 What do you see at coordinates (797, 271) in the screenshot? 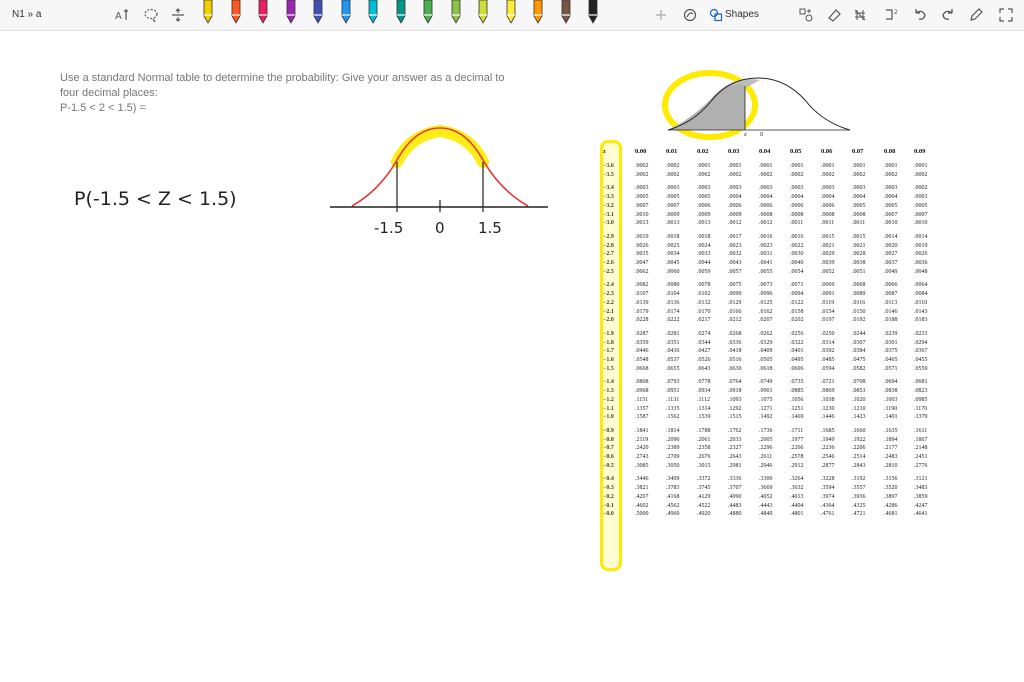
I see `table-cell: .0054` at bounding box center [797, 271].